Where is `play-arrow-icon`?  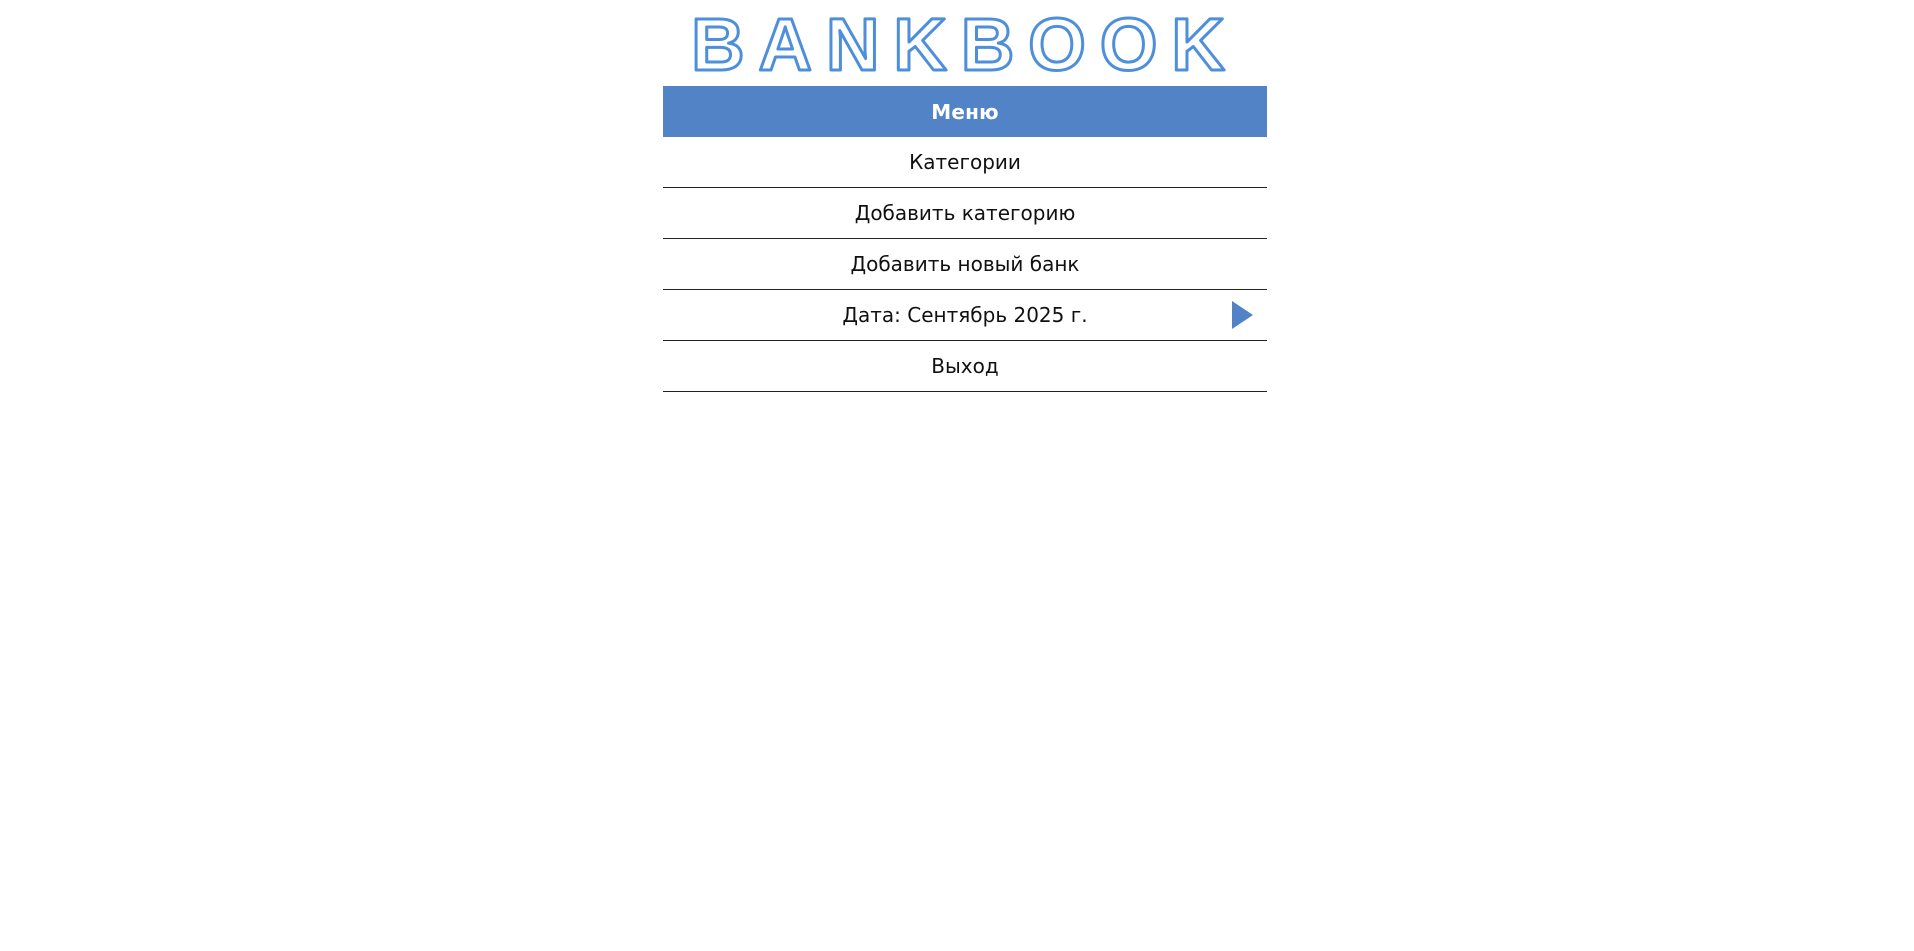 play-arrow-icon is located at coordinates (1242, 315).